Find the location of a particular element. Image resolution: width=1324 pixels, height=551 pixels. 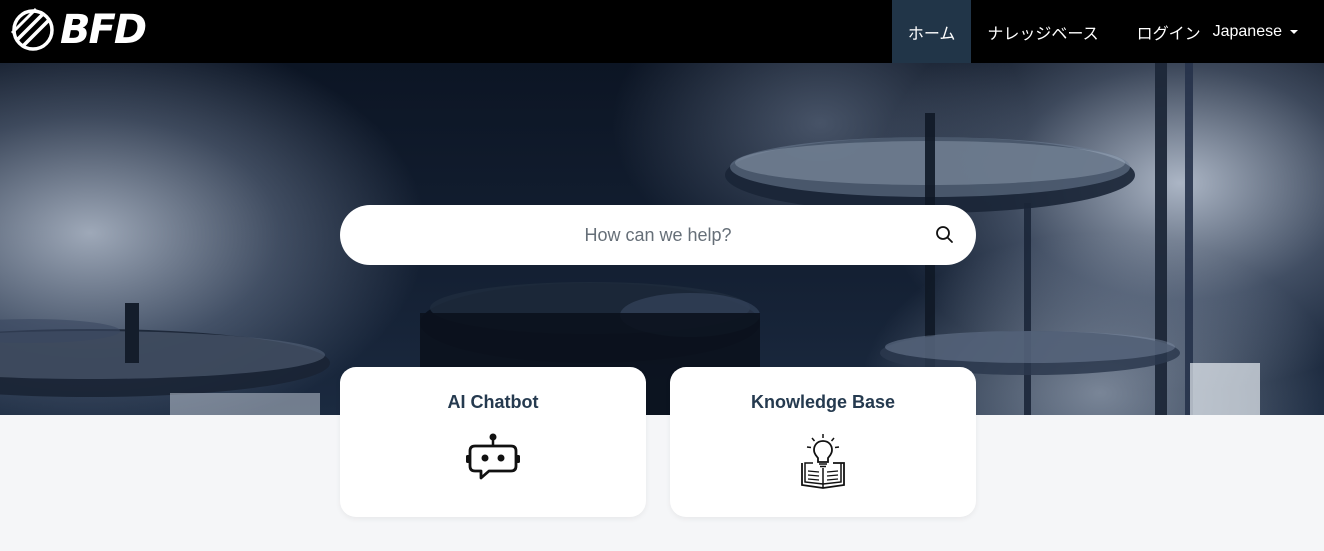

ai-chatbot-card: AI Chatbot is located at coordinates (493, 442).